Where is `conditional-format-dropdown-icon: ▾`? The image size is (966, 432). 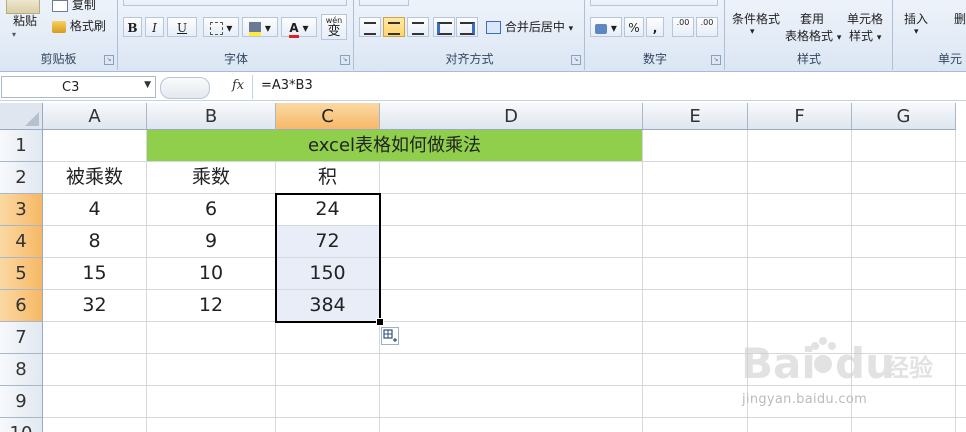
conditional-format-dropdown-icon: ▾ is located at coordinates (752, 32).